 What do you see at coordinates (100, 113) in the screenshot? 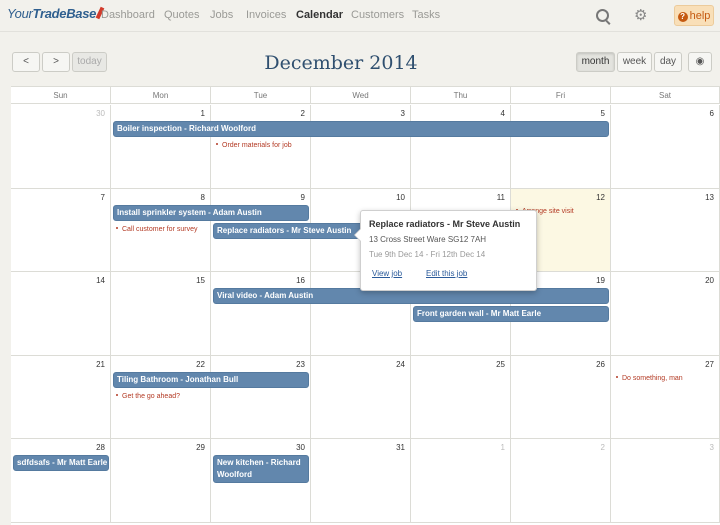
I see `day-number: 30` at bounding box center [100, 113].